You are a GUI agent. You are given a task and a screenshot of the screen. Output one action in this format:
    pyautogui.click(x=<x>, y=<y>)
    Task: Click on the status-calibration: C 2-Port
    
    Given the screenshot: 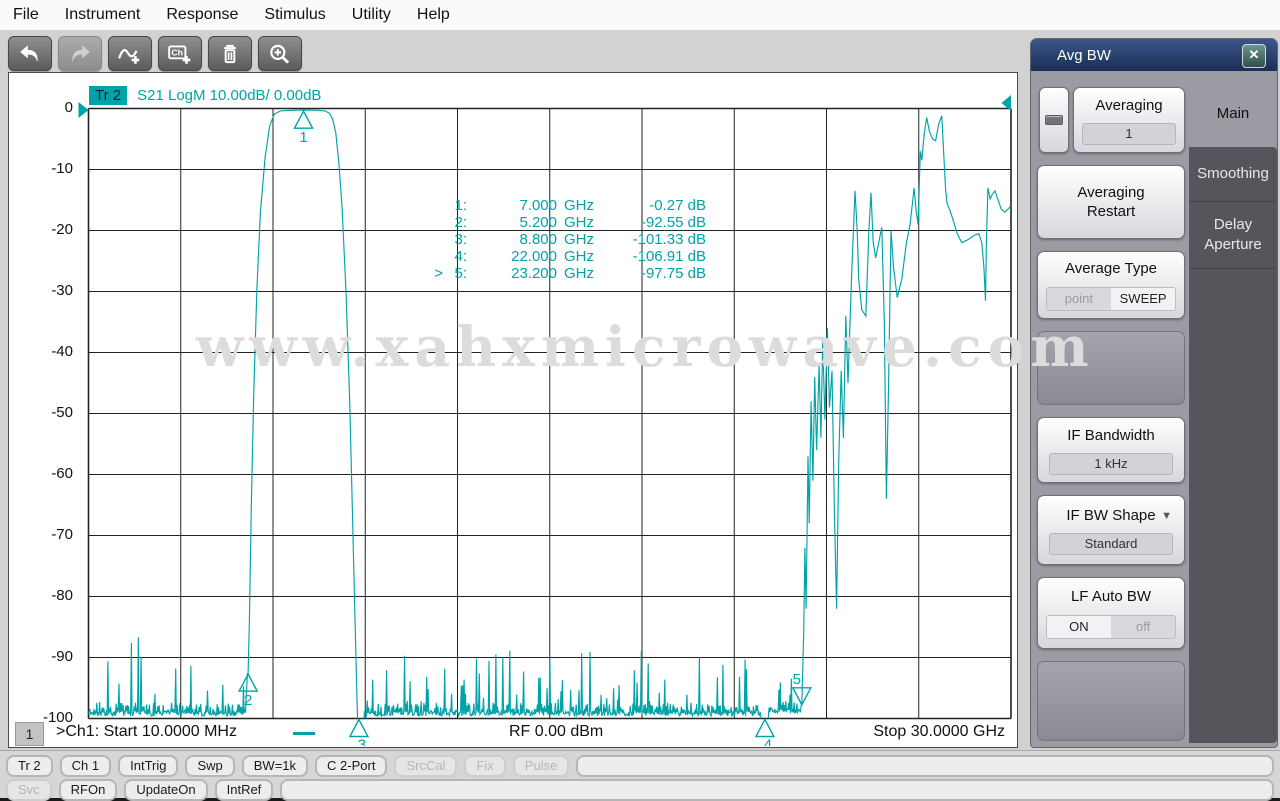 What is the action you would take?
    pyautogui.click(x=351, y=766)
    